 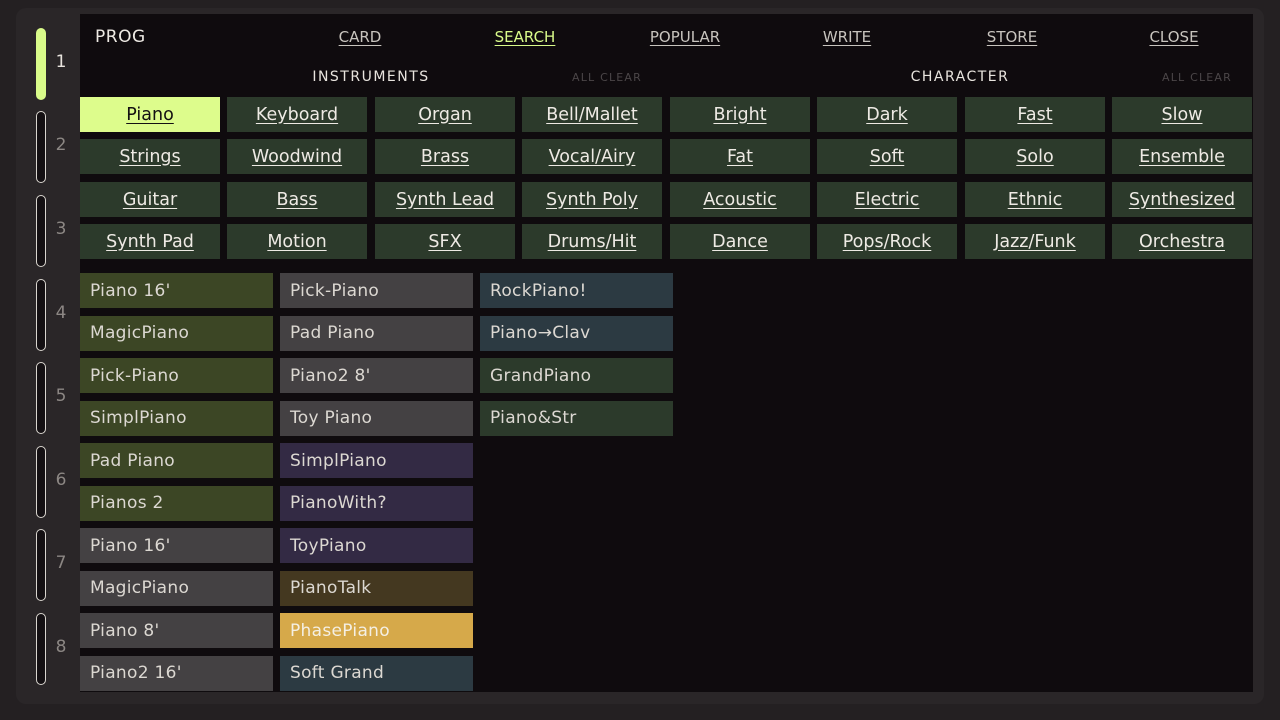 I want to click on program-result-item: PianoWith?, so click(x=376, y=503).